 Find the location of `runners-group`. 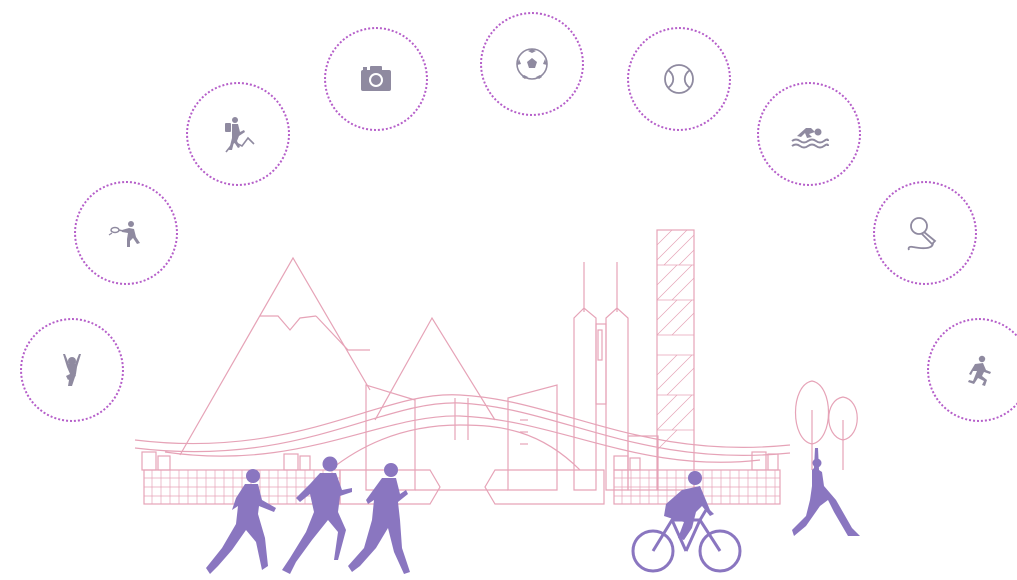

runners-group is located at coordinates (308, 515).